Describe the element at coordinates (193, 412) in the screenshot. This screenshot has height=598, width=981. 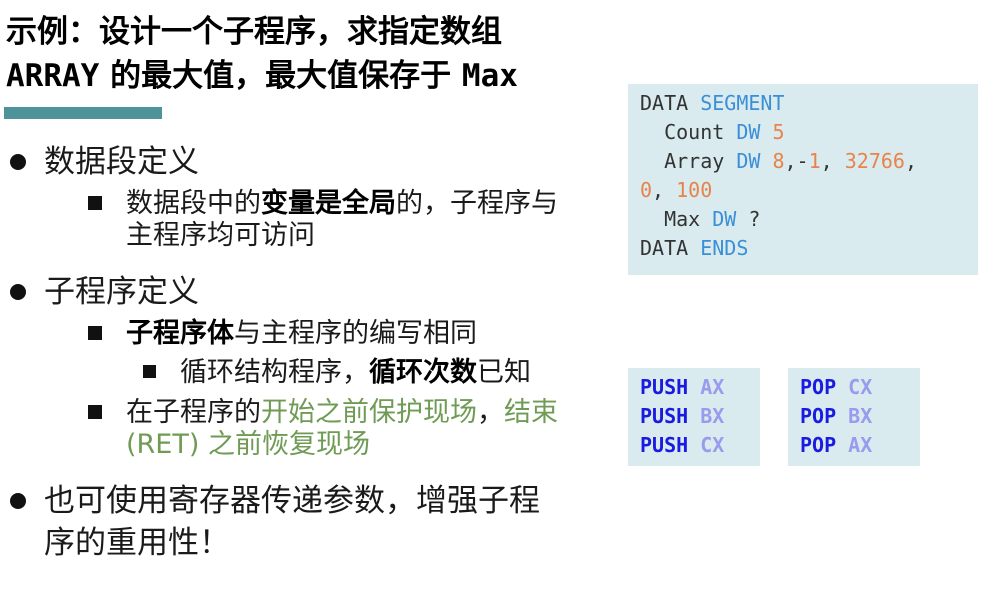
I see `text-span: 在子程序的` at that location.